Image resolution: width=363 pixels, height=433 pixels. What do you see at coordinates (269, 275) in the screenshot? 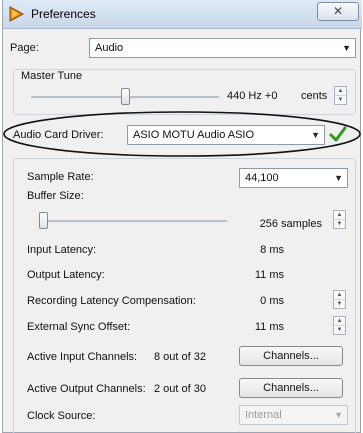
I see `output-latency-value: 11 ms` at bounding box center [269, 275].